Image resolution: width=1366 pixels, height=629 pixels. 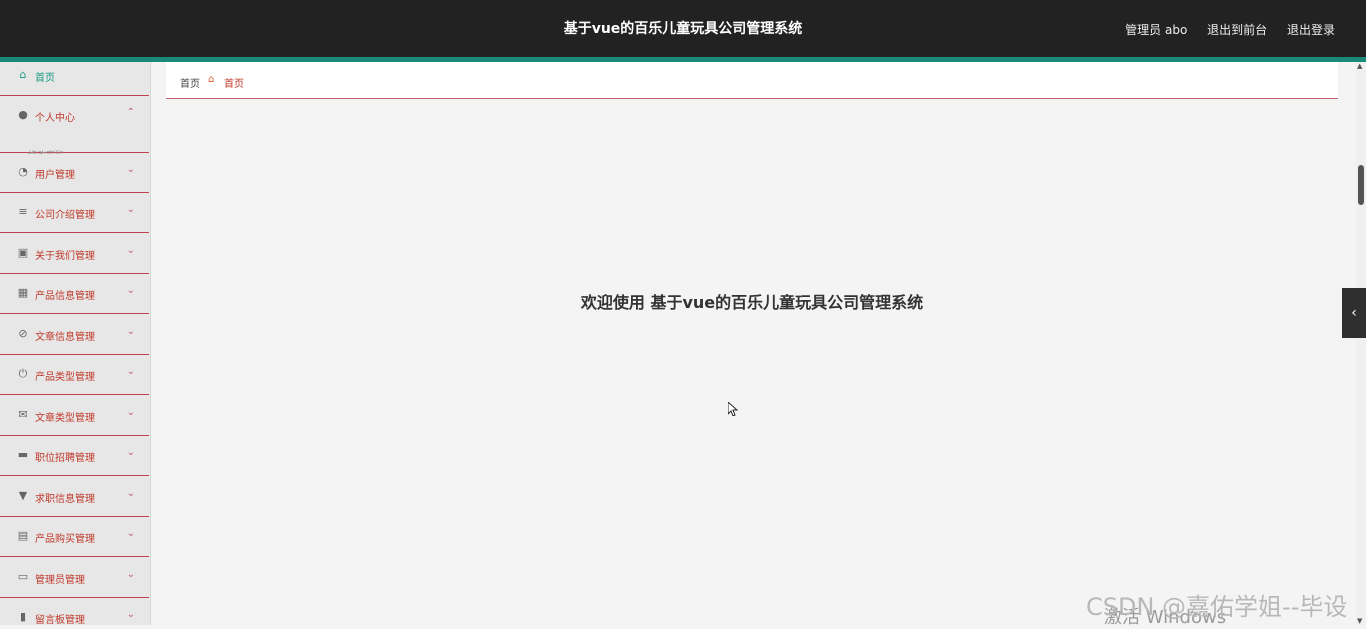 I want to click on clipboard-icon: ▤, so click(x=23, y=535).